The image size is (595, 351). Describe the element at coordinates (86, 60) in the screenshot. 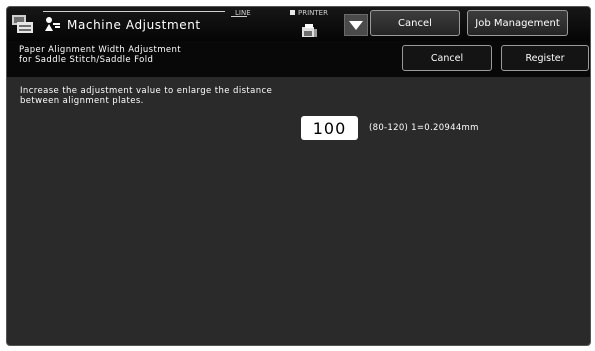

I see `sub-title-line-2: for Saddle Stitch/Saddle Fold` at that location.